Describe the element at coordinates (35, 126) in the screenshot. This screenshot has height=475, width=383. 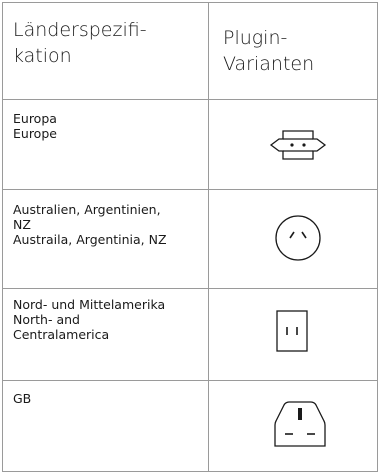
I see `region-europe: Europa Europe` at that location.